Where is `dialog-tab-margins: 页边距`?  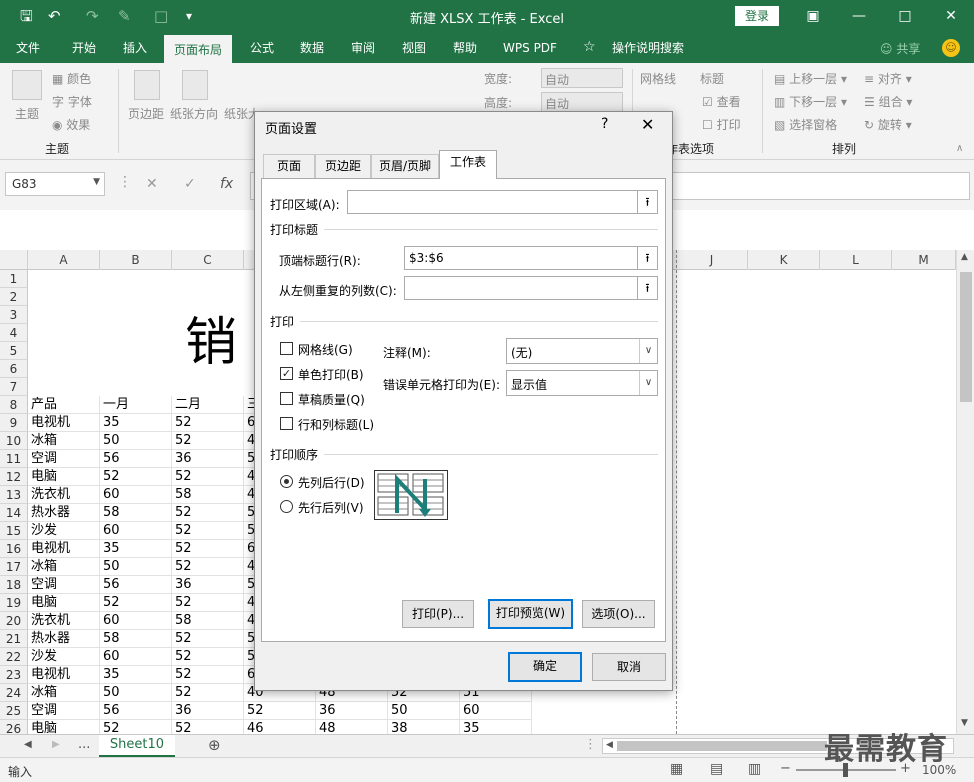 dialog-tab-margins: 页边距 is located at coordinates (343, 166).